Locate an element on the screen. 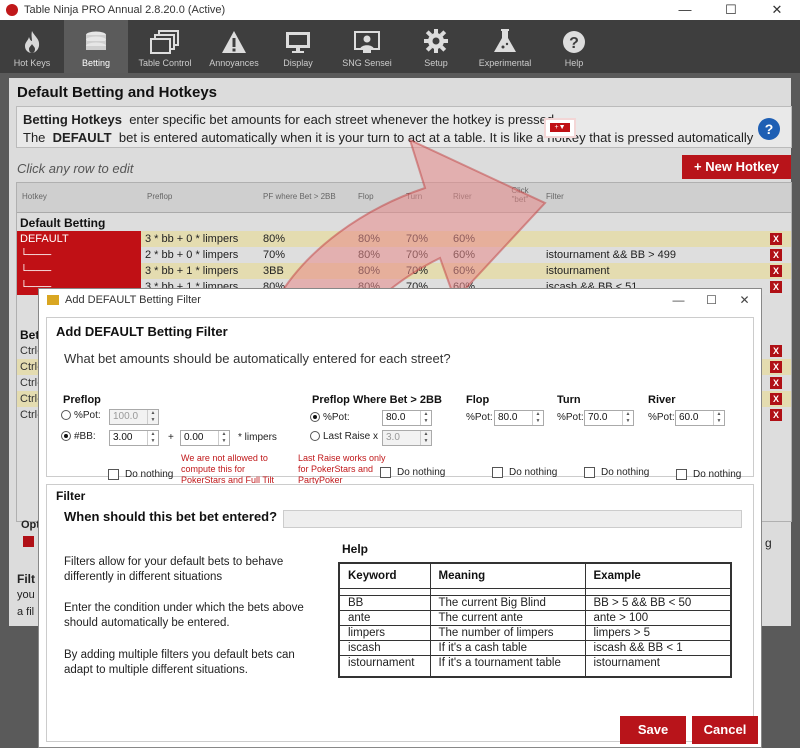 Image resolution: width=800 pixels, height=748 pixels. col-hotkey: Hotkey is located at coordinates (34, 196).